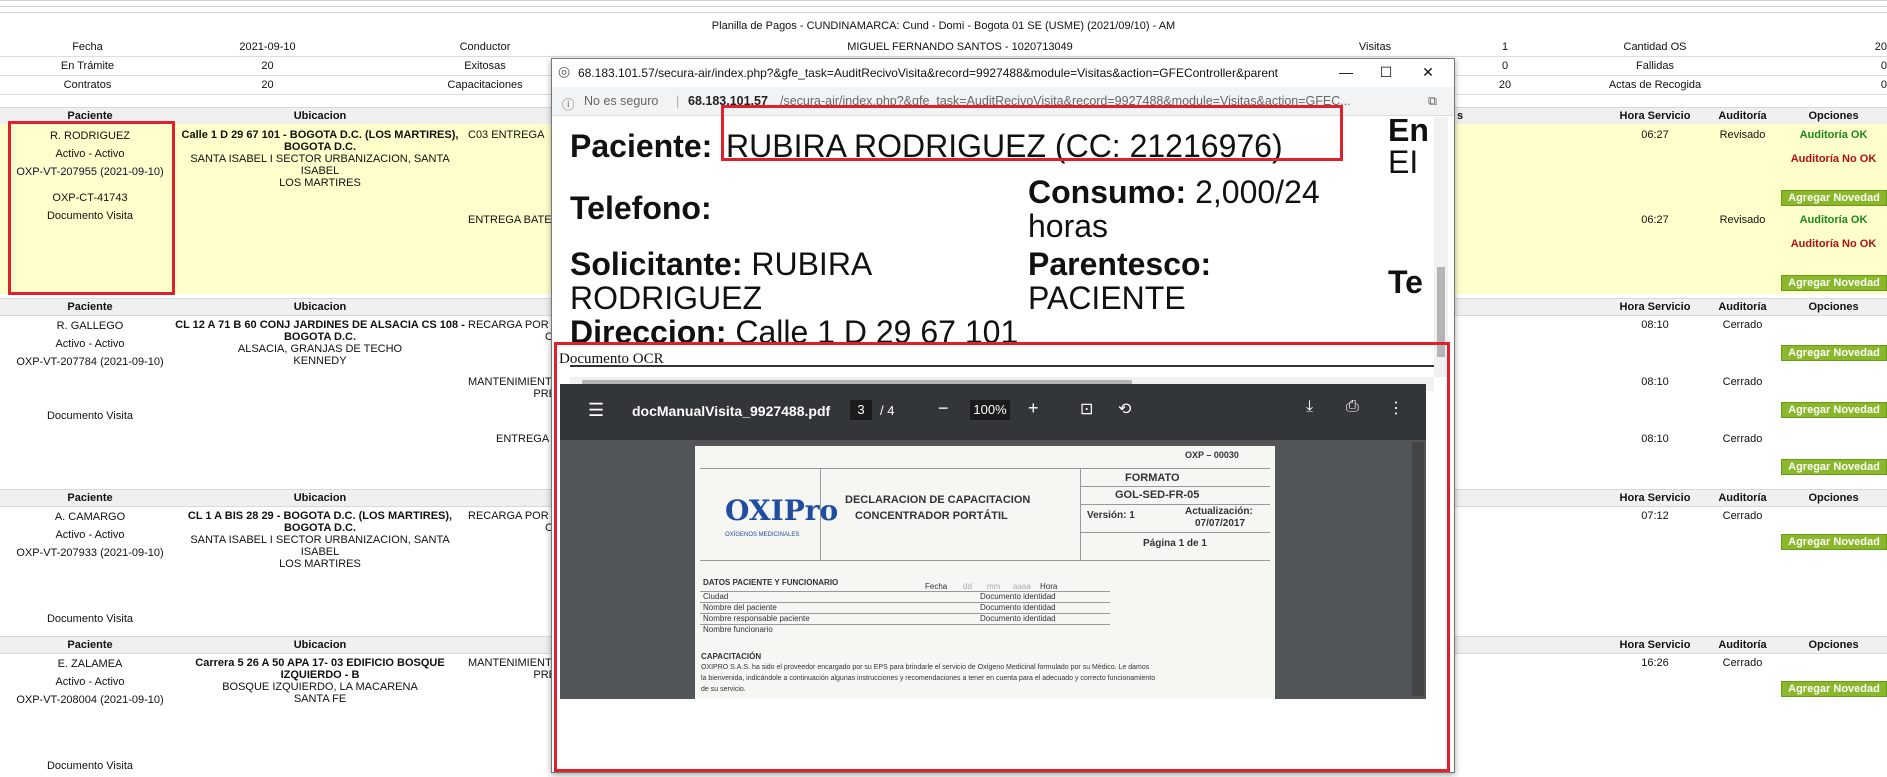 The height and width of the screenshot is (777, 1887). What do you see at coordinates (1418, 569) in the screenshot?
I see `pdf-scrollbar` at bounding box center [1418, 569].